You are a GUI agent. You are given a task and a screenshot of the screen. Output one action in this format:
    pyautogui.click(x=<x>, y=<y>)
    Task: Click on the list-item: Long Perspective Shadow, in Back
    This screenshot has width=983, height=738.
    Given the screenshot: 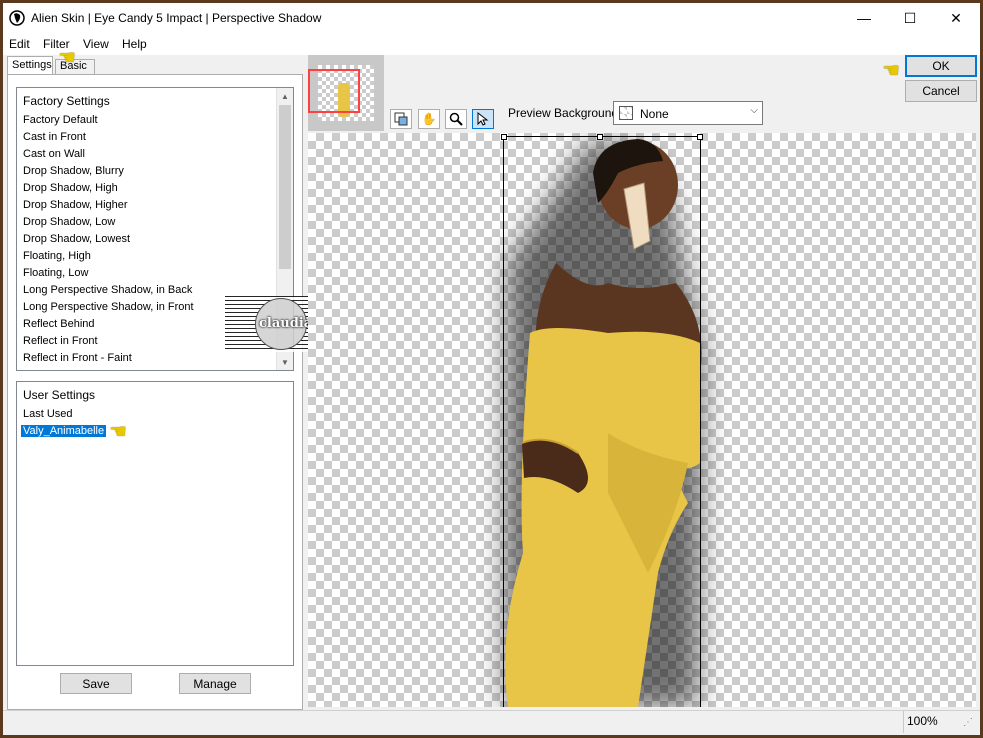 What is the action you would take?
    pyautogui.click(x=107, y=290)
    